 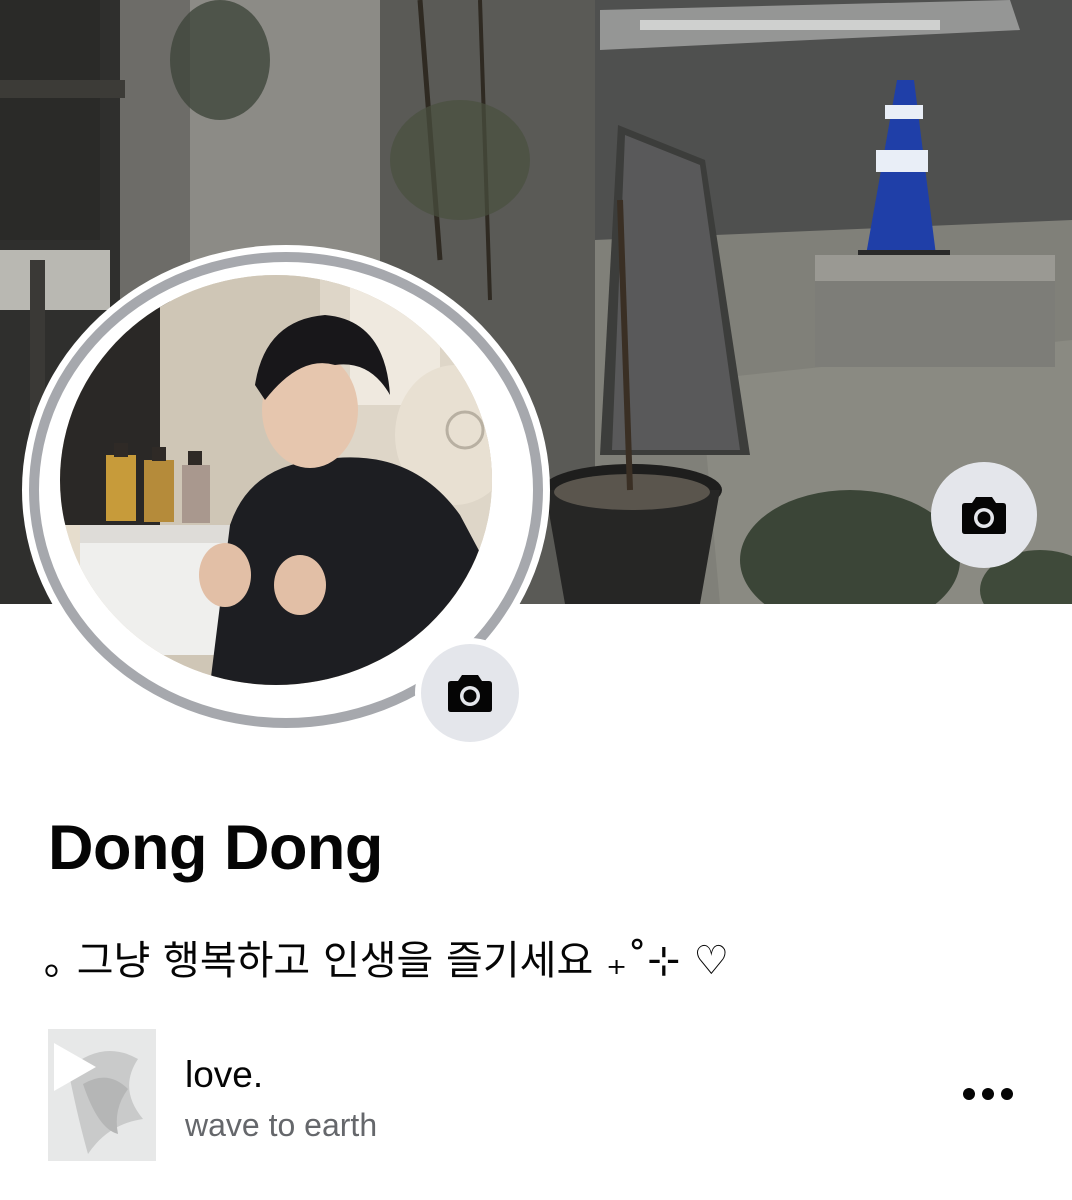 I want to click on profile-photo, so click(x=276, y=480).